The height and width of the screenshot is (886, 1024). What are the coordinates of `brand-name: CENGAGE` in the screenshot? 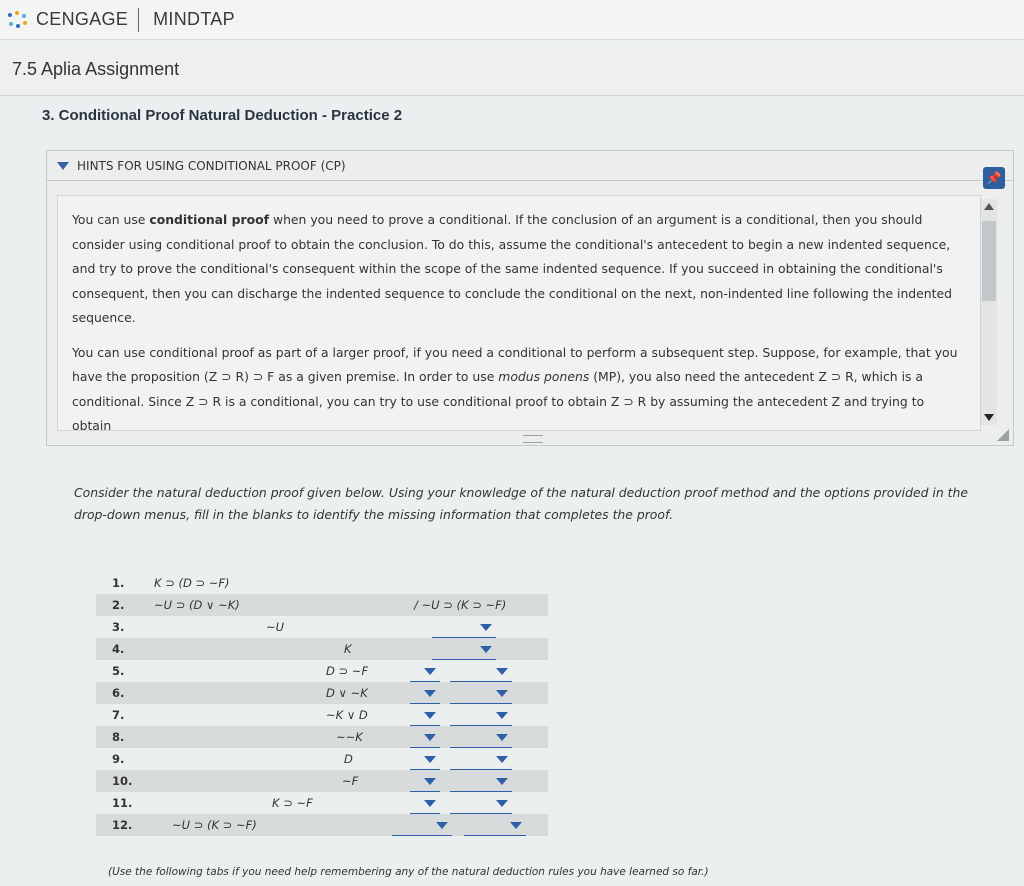 It's located at (82, 19).